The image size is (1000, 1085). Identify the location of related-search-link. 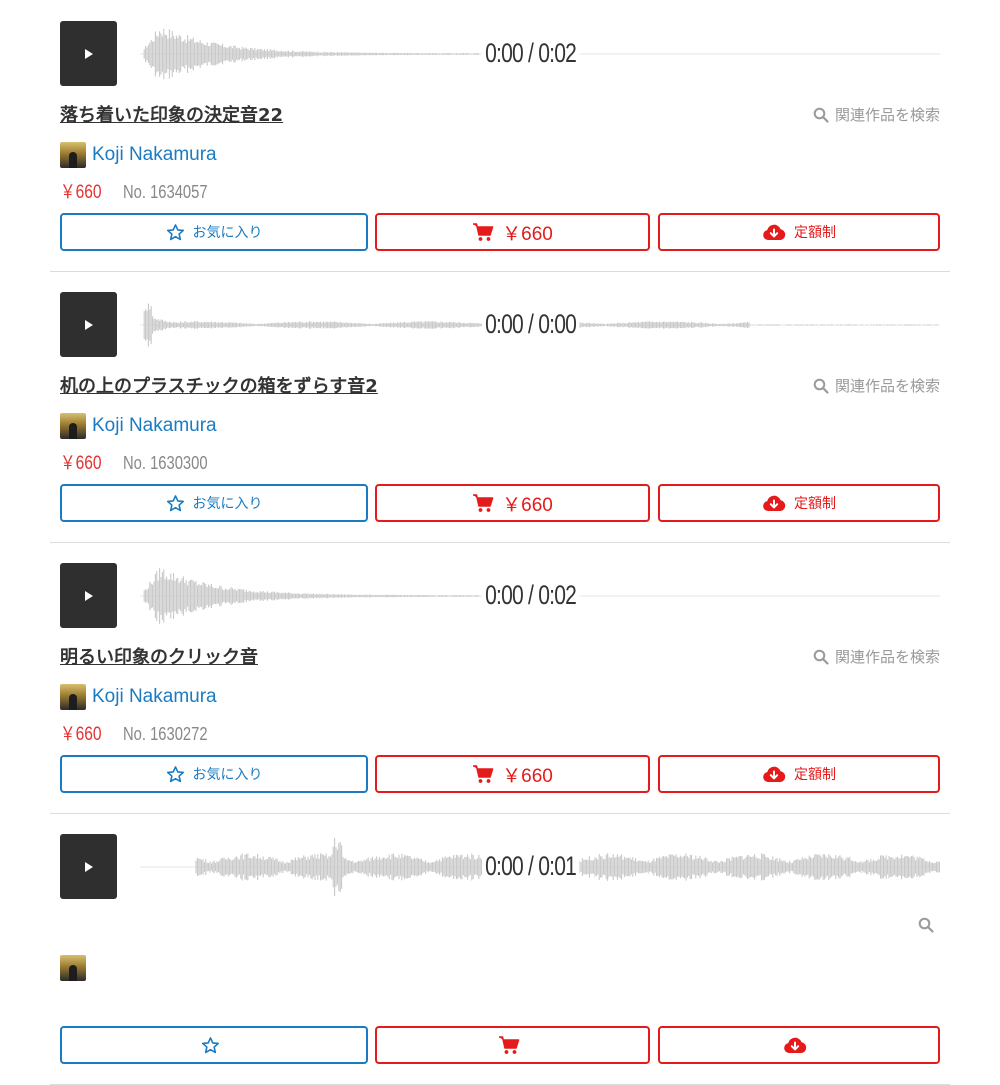
(929, 925).